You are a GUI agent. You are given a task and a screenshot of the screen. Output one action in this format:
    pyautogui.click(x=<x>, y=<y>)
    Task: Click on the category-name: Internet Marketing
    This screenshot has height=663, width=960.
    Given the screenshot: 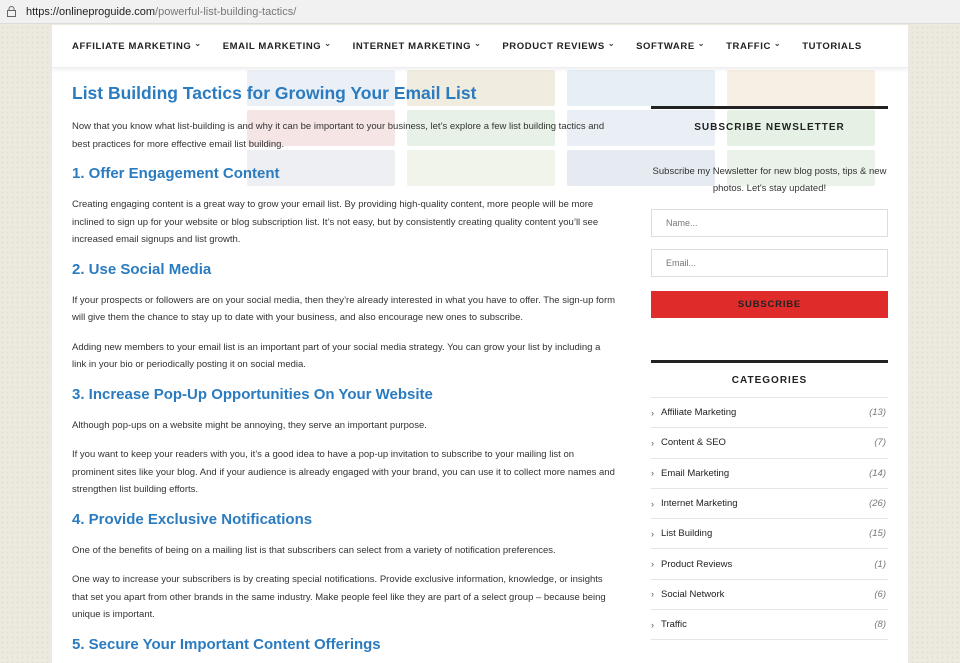 What is the action you would take?
    pyautogui.click(x=699, y=504)
    